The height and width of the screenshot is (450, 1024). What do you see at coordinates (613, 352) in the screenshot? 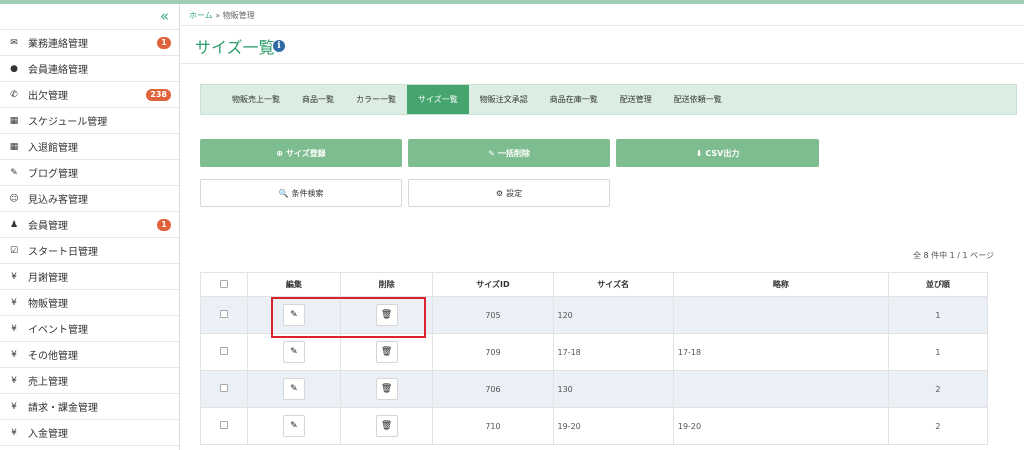
I see `size-name-cell: 17-18` at bounding box center [613, 352].